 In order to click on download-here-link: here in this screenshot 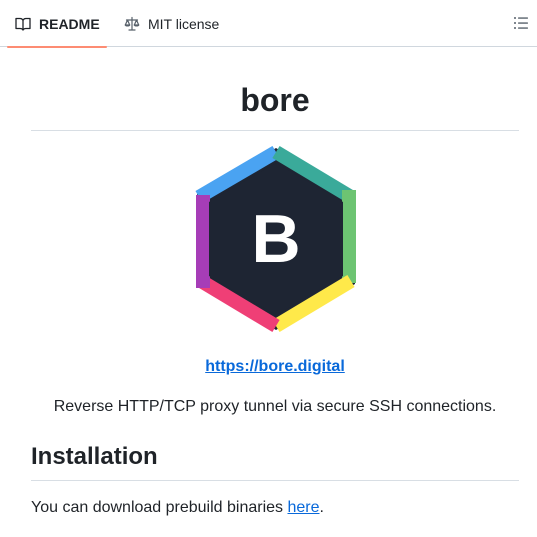, I will do `click(303, 507)`.